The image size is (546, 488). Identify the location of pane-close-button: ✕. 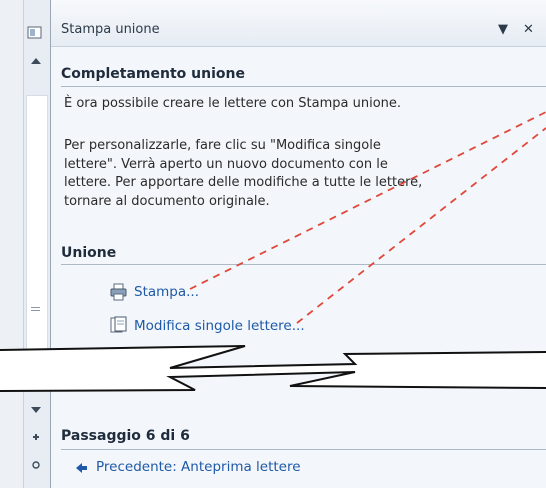
(528, 29).